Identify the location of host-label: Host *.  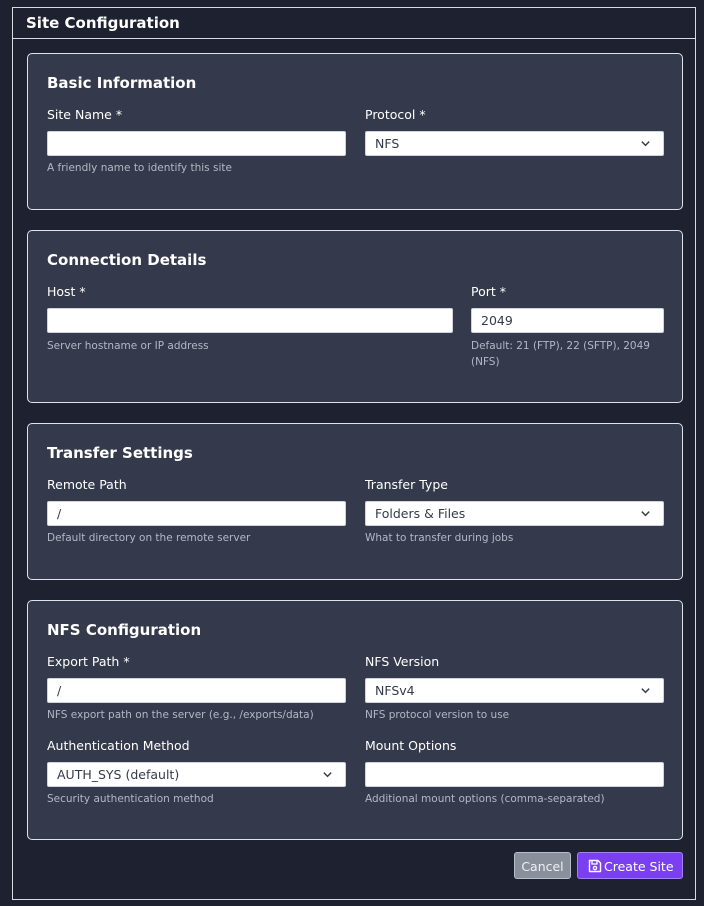
(66, 291).